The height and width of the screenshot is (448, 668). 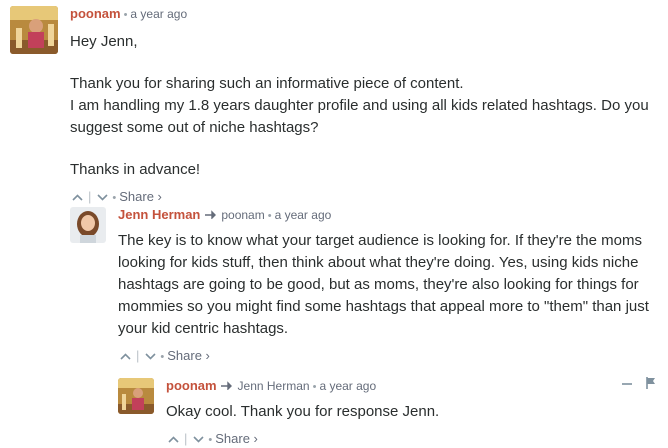 I want to click on comment-paragraph: Hey Jenn,, so click(x=104, y=41).